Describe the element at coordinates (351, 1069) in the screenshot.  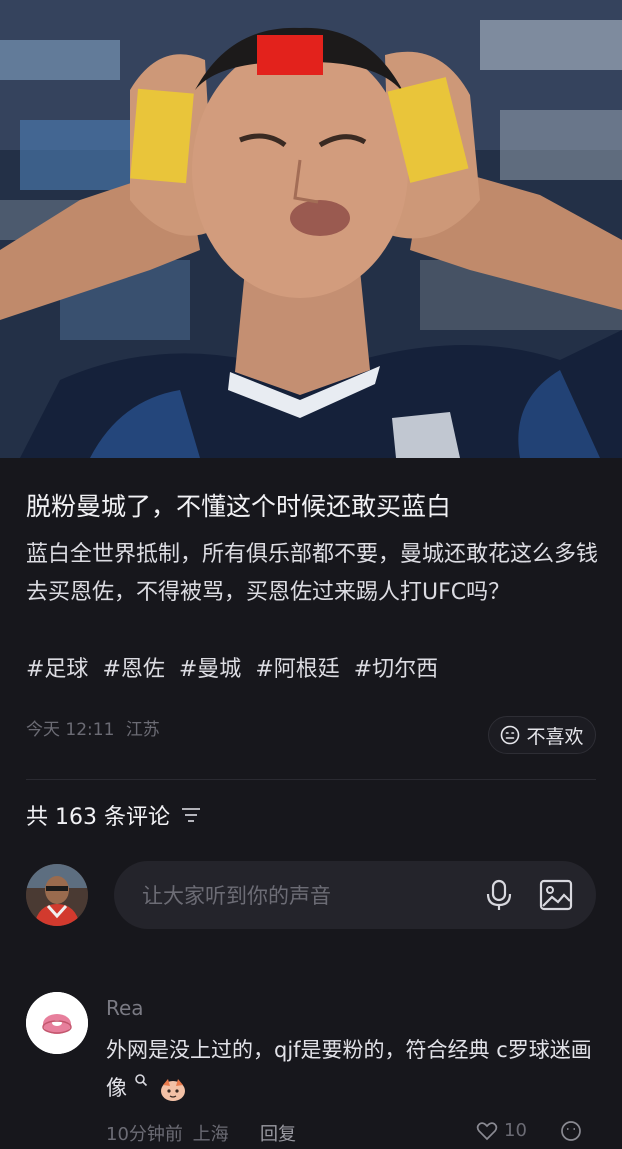
I see `comment-text: 外网是没上过的，qjf是要粉的，符合经典 c罗球迷画像` at that location.